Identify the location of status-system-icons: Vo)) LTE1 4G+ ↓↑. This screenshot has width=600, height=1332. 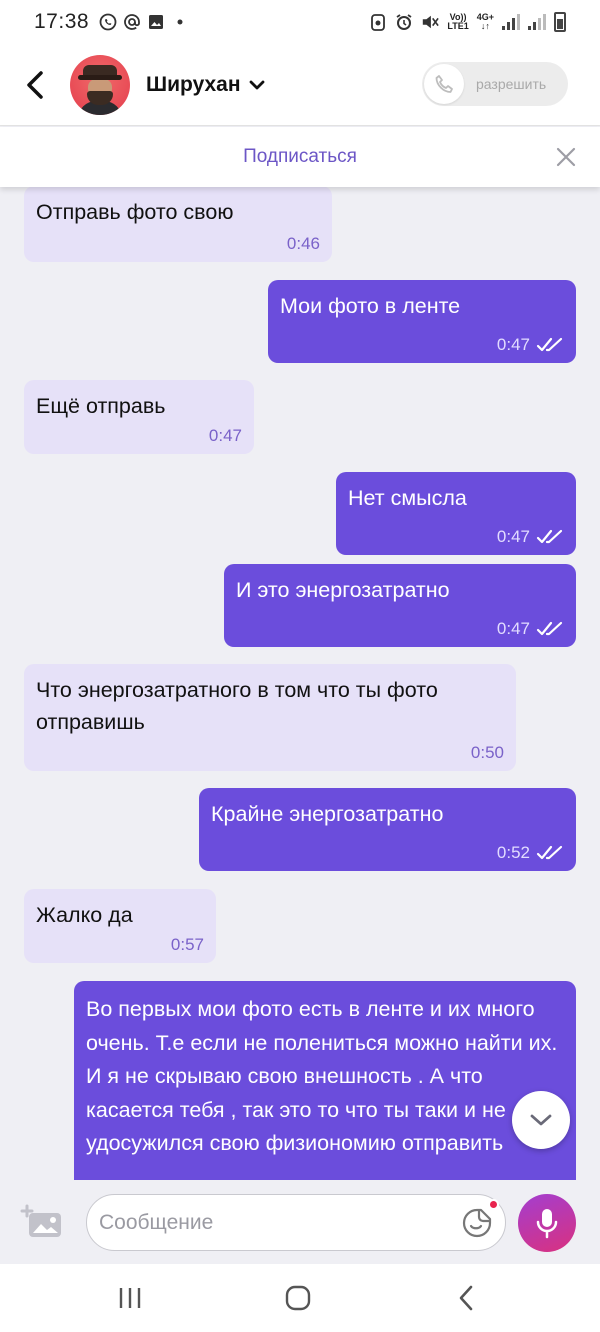
(467, 22).